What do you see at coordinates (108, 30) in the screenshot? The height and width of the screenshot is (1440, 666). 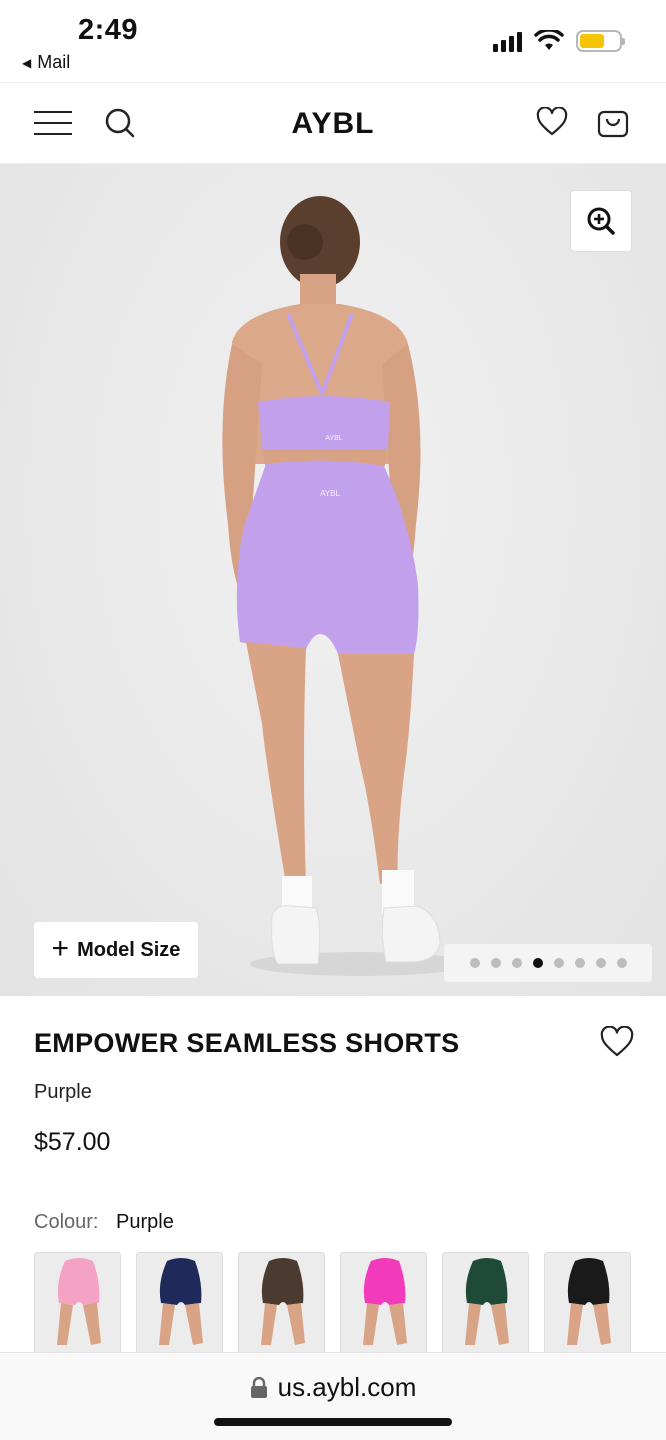 I see `status-time: 2:49` at bounding box center [108, 30].